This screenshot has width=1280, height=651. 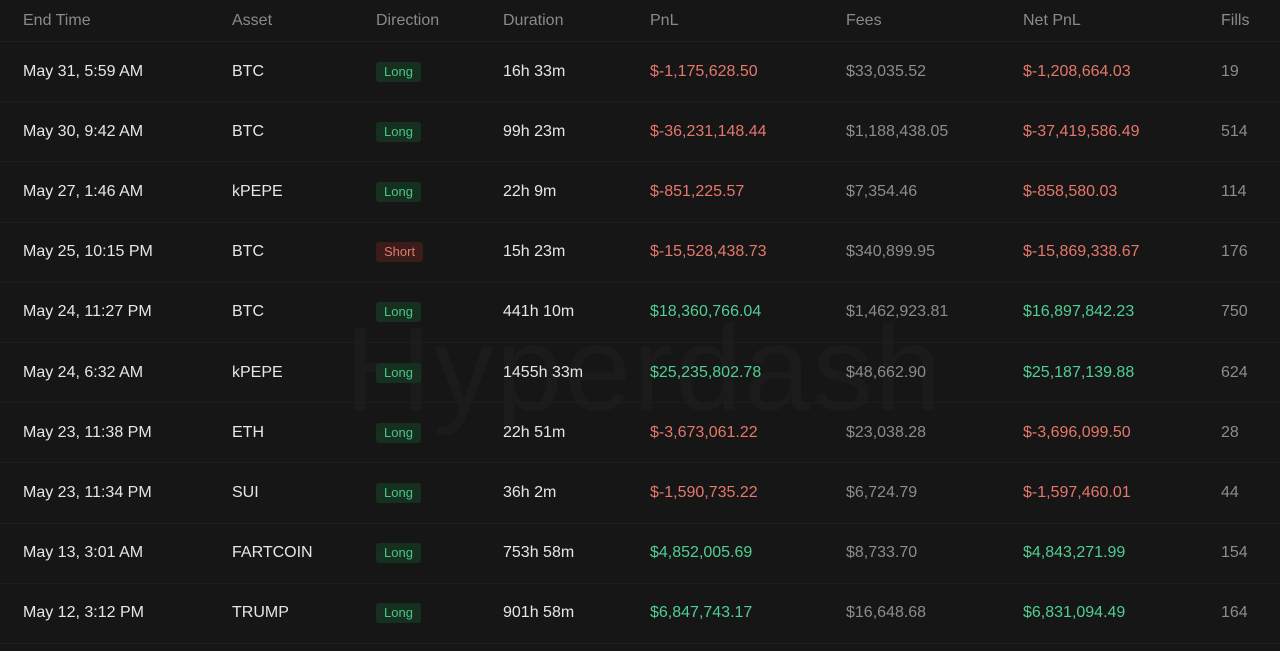 What do you see at coordinates (1081, 131) in the screenshot?
I see `net-pnl-cell: $-37,419,586.49` at bounding box center [1081, 131].